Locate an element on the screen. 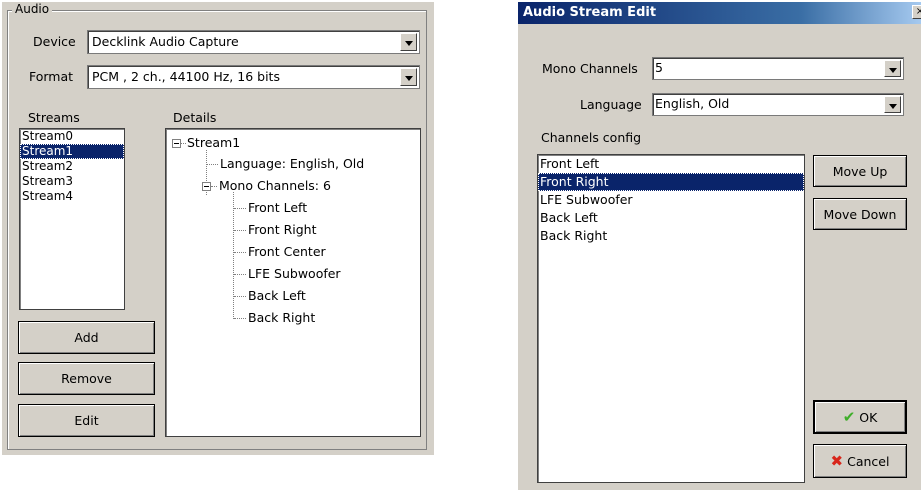  mono-channels-select: 5 is located at coordinates (778, 68).